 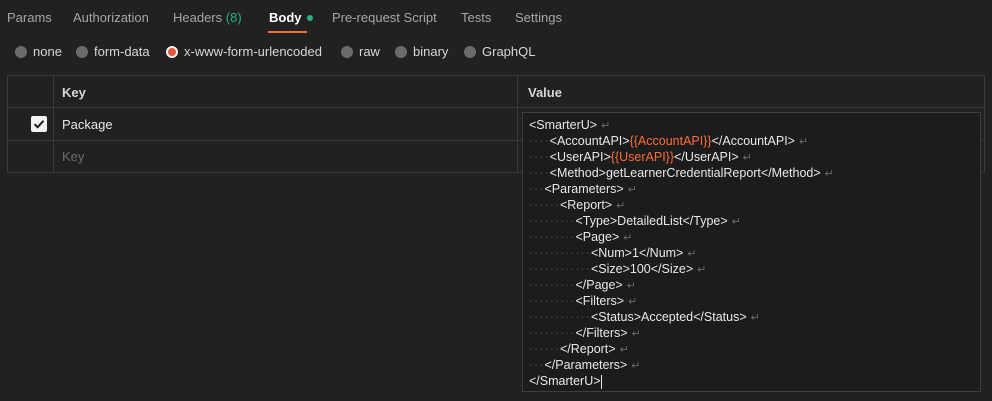 What do you see at coordinates (233, 17) in the screenshot?
I see `headers-count-badge: (8)` at bounding box center [233, 17].